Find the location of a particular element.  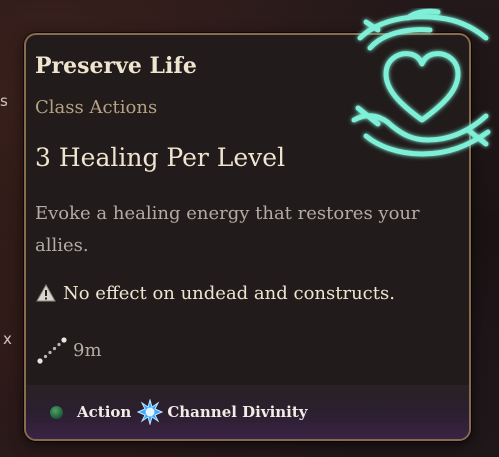

cost-footer: Action Channel Divinity is located at coordinates (247, 412).